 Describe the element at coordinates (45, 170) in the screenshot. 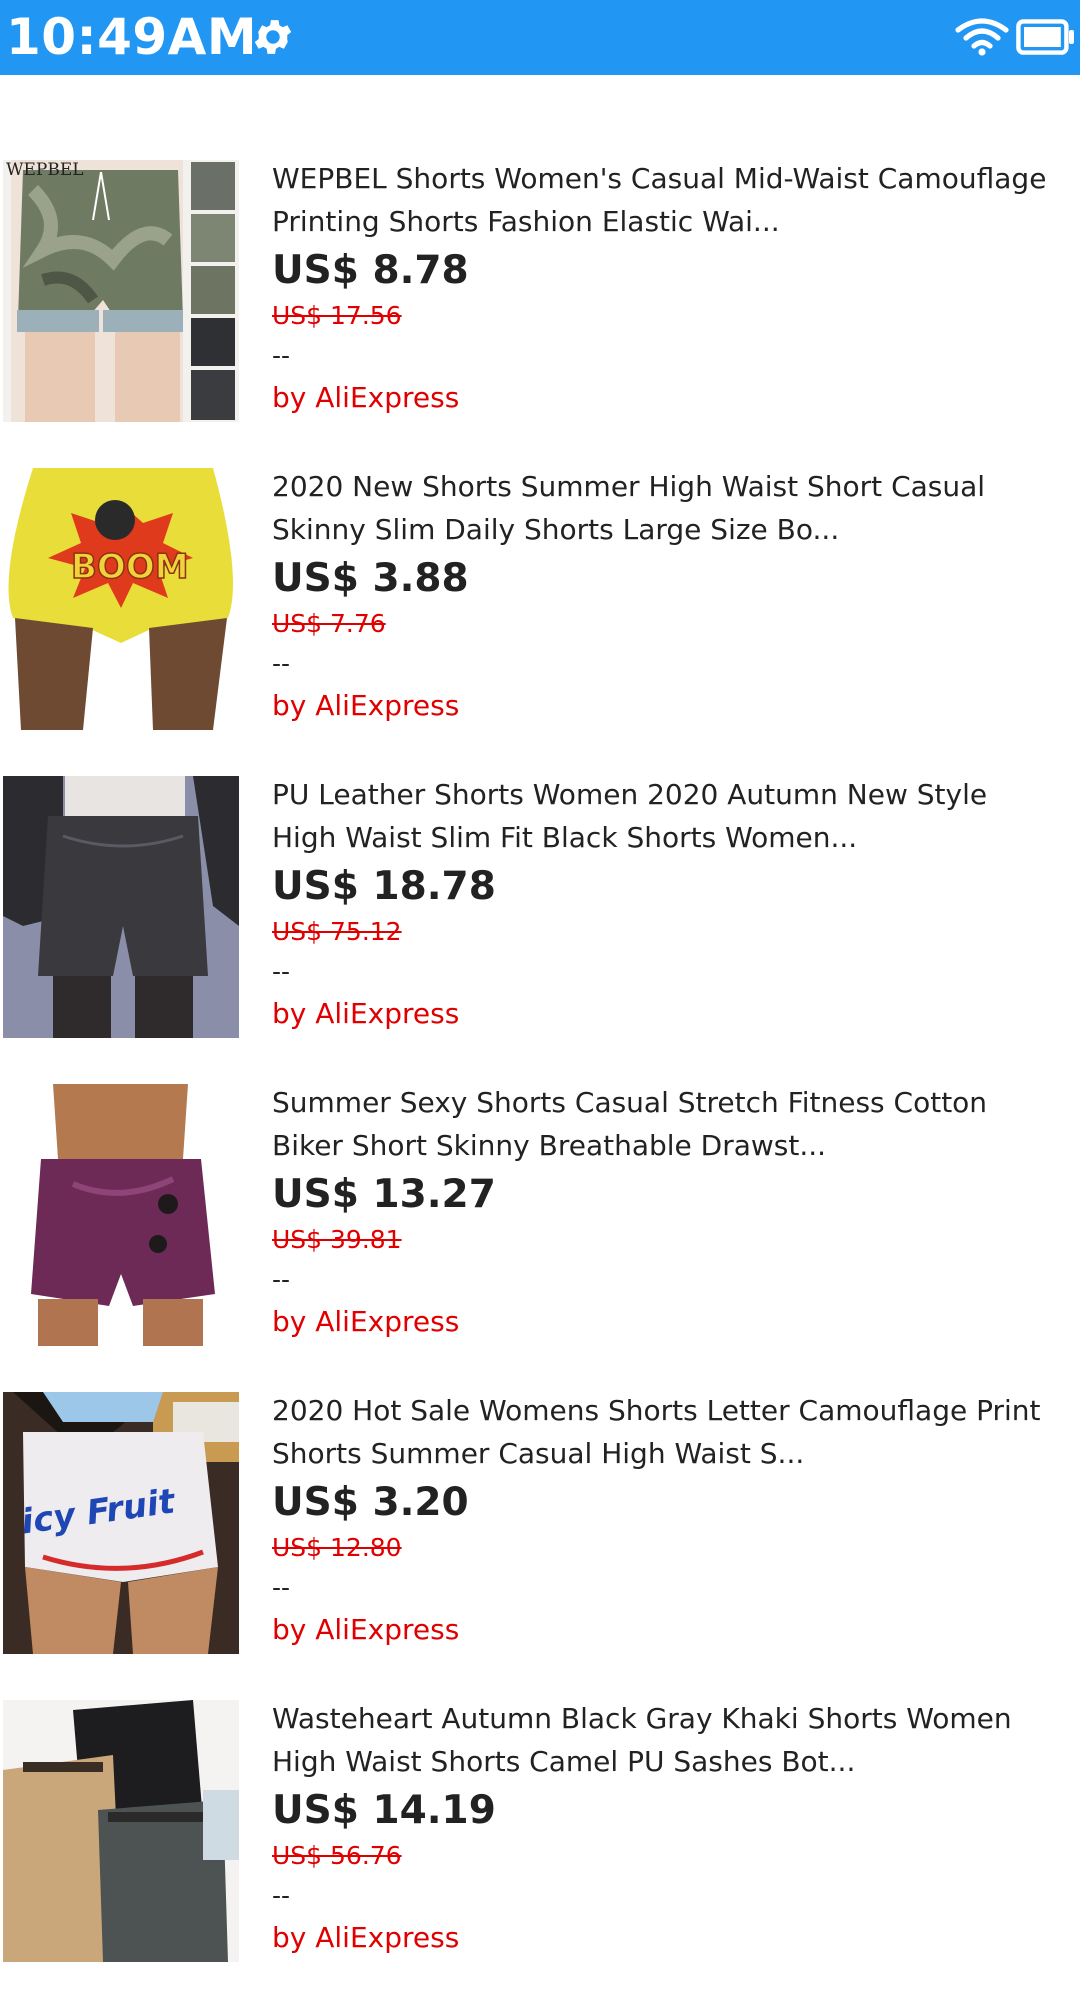

I see `product-image-label: WEPBEL` at that location.